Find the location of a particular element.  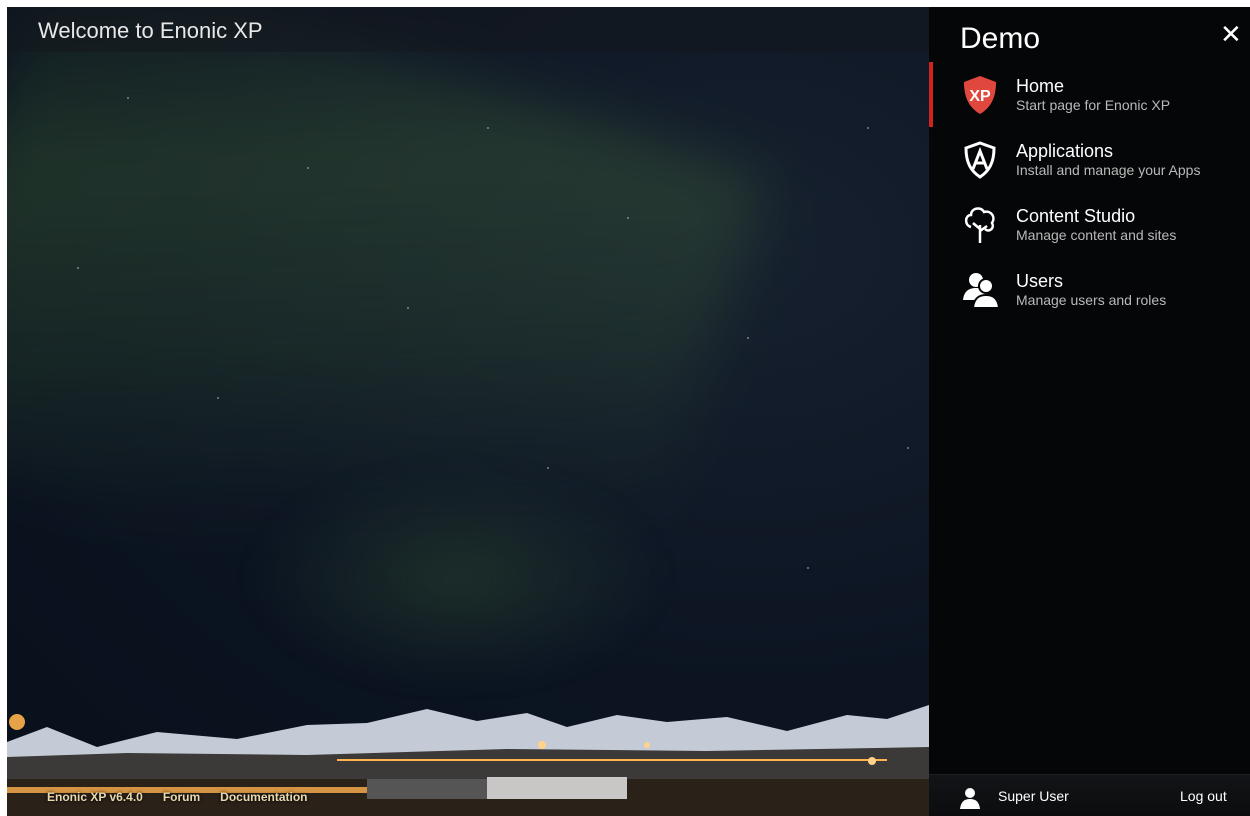

svg-text: XP is located at coordinates (980, 96).